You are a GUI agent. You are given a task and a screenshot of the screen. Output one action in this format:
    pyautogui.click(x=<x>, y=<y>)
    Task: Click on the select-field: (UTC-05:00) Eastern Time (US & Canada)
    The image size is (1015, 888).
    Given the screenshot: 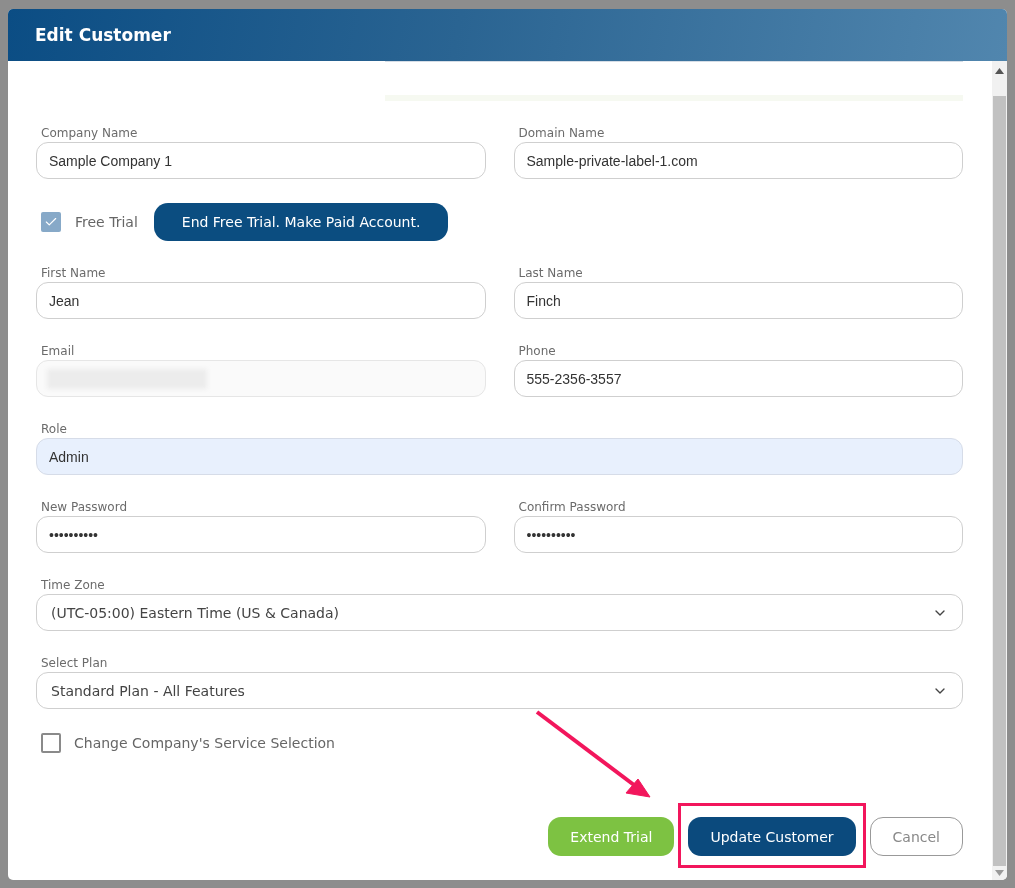 What is the action you would take?
    pyautogui.click(x=499, y=612)
    